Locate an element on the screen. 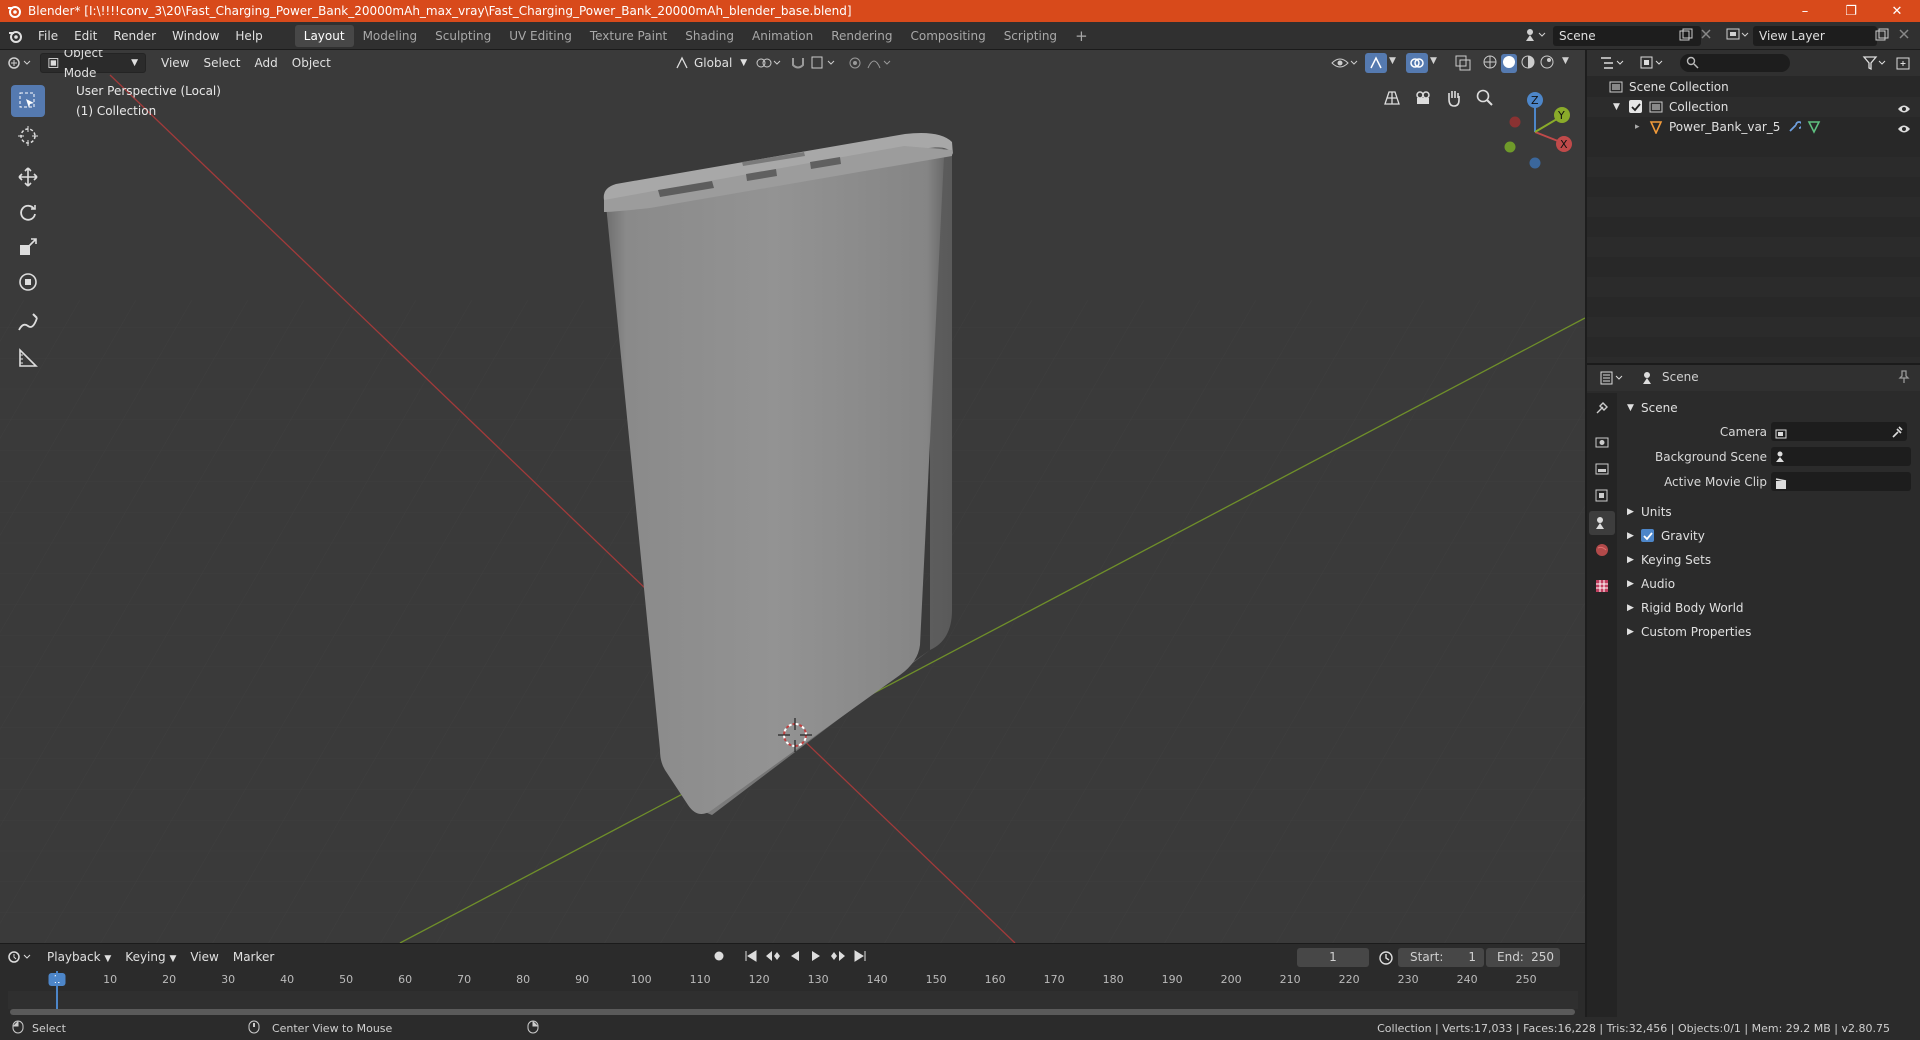 This screenshot has height=1040, width=1920. end-frame-field: End: 250 is located at coordinates (1523, 957).